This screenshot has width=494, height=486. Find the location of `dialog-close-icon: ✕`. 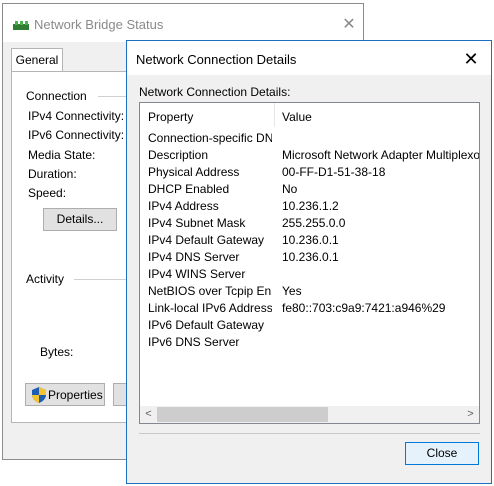

dialog-close-icon: ✕ is located at coordinates (471, 59).